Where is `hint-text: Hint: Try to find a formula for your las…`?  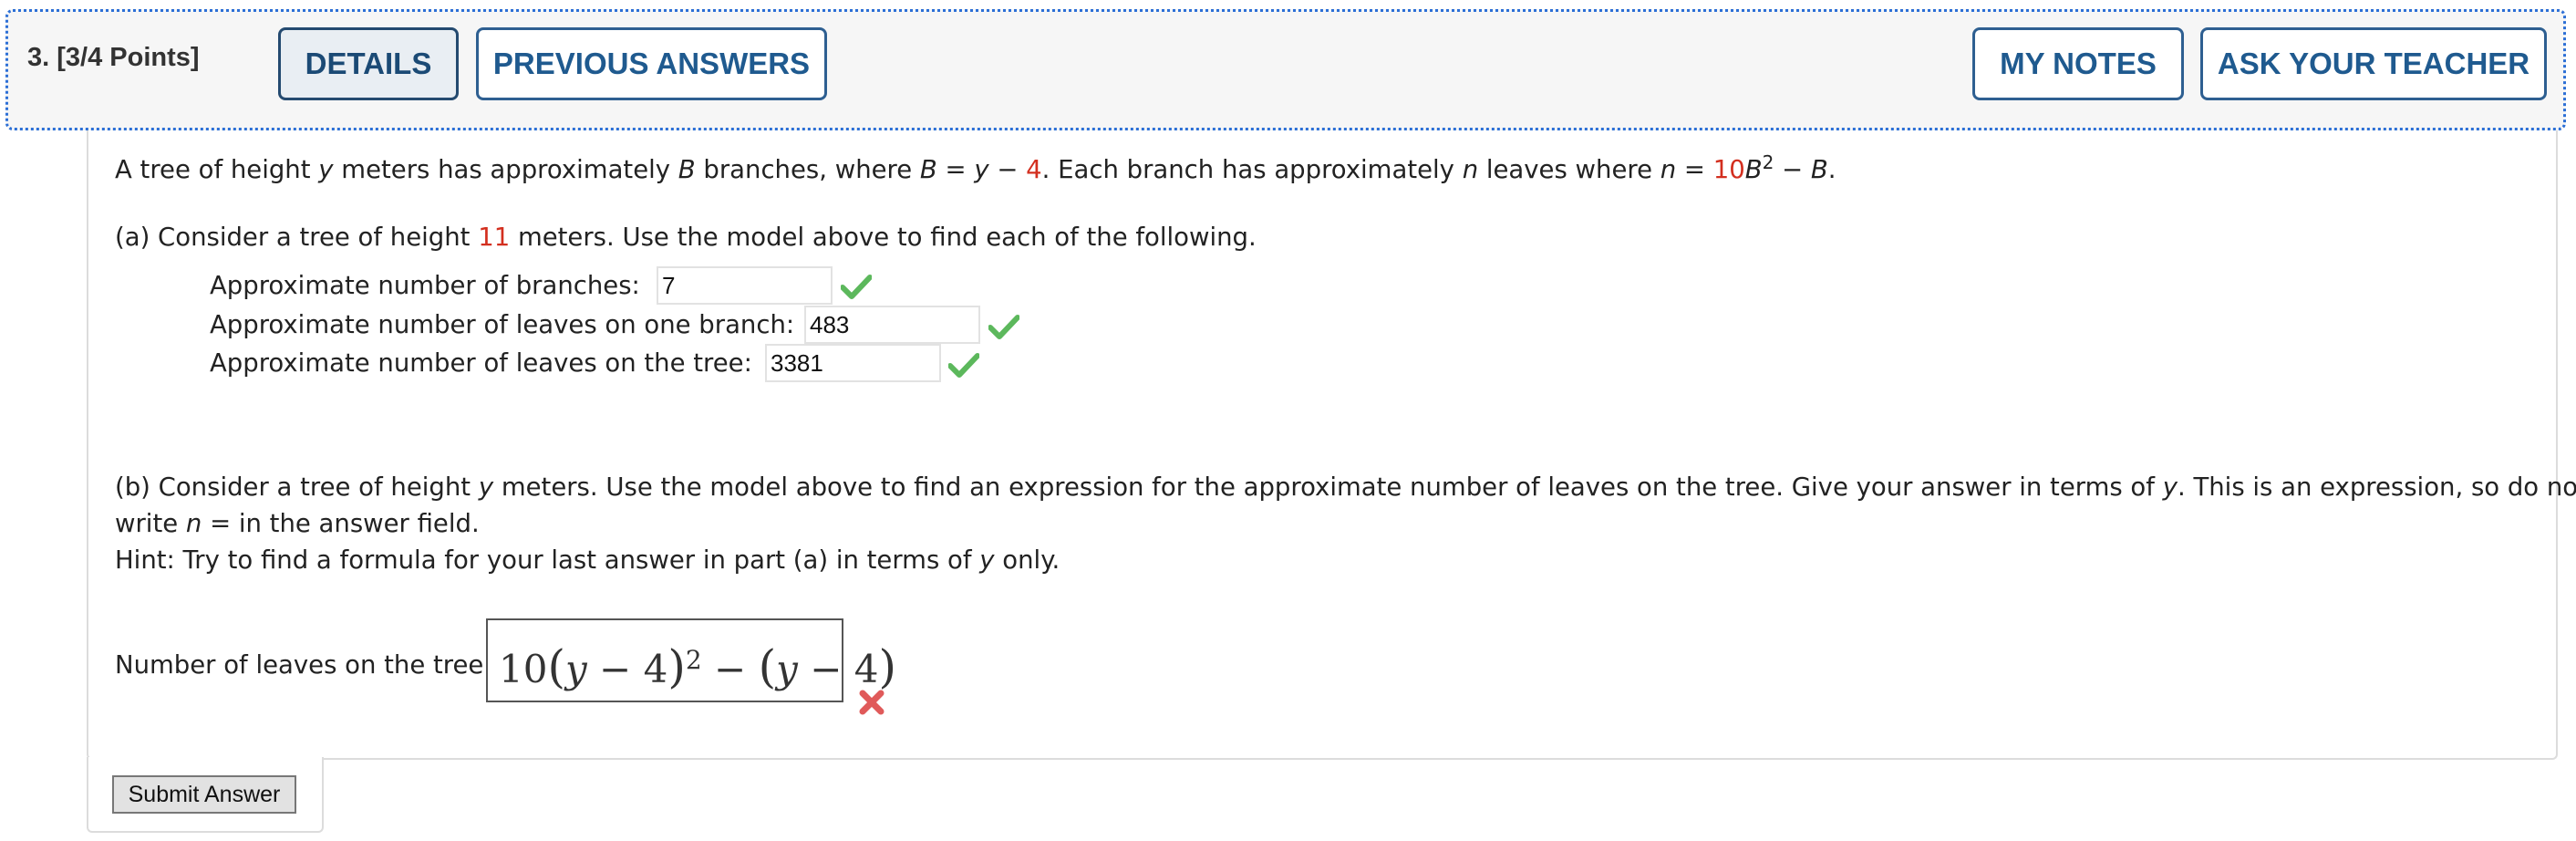
hint-text: Hint: Try to find a formula for your las… is located at coordinates (547, 560).